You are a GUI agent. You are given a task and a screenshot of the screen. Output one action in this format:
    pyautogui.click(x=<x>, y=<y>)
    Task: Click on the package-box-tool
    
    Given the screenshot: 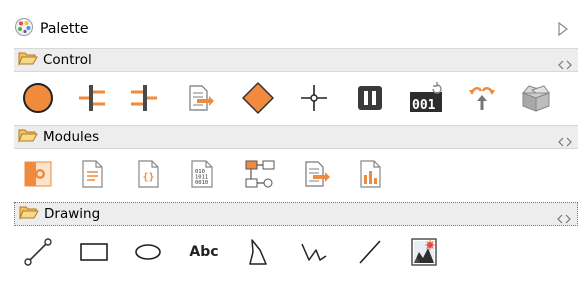 What is the action you would take?
    pyautogui.click(x=536, y=98)
    